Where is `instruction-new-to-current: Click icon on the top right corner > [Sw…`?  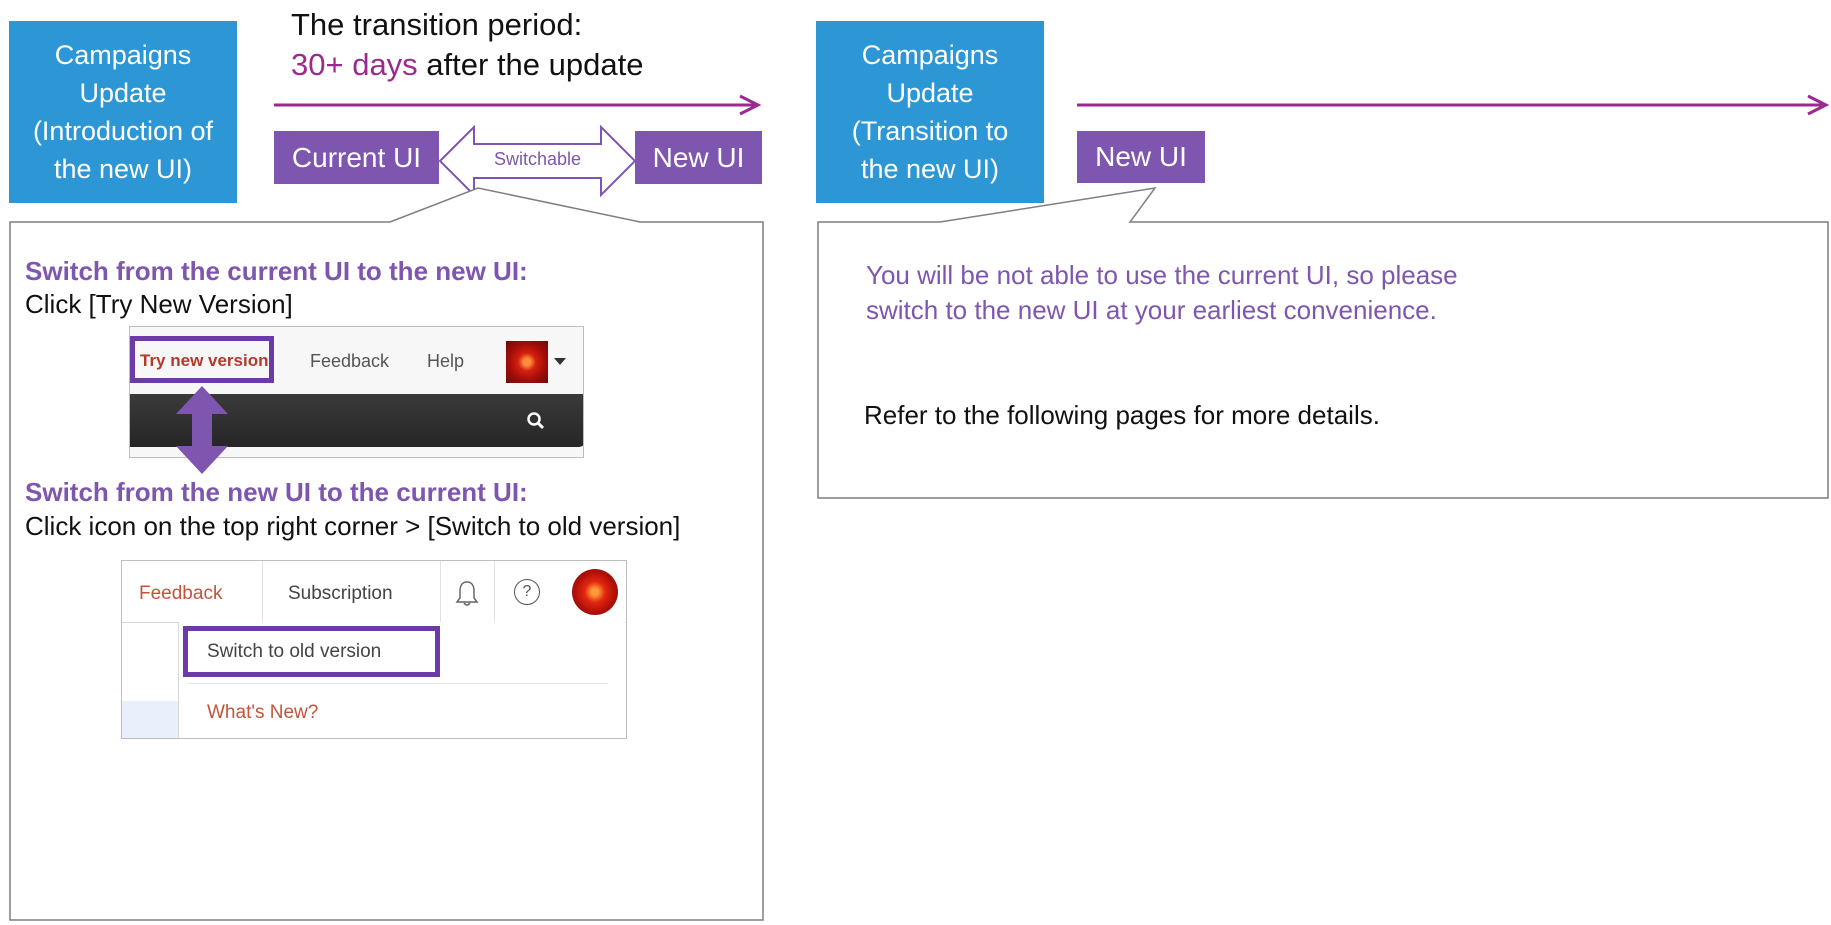 instruction-new-to-current: Click icon on the top right corner > [Sw… is located at coordinates (353, 526).